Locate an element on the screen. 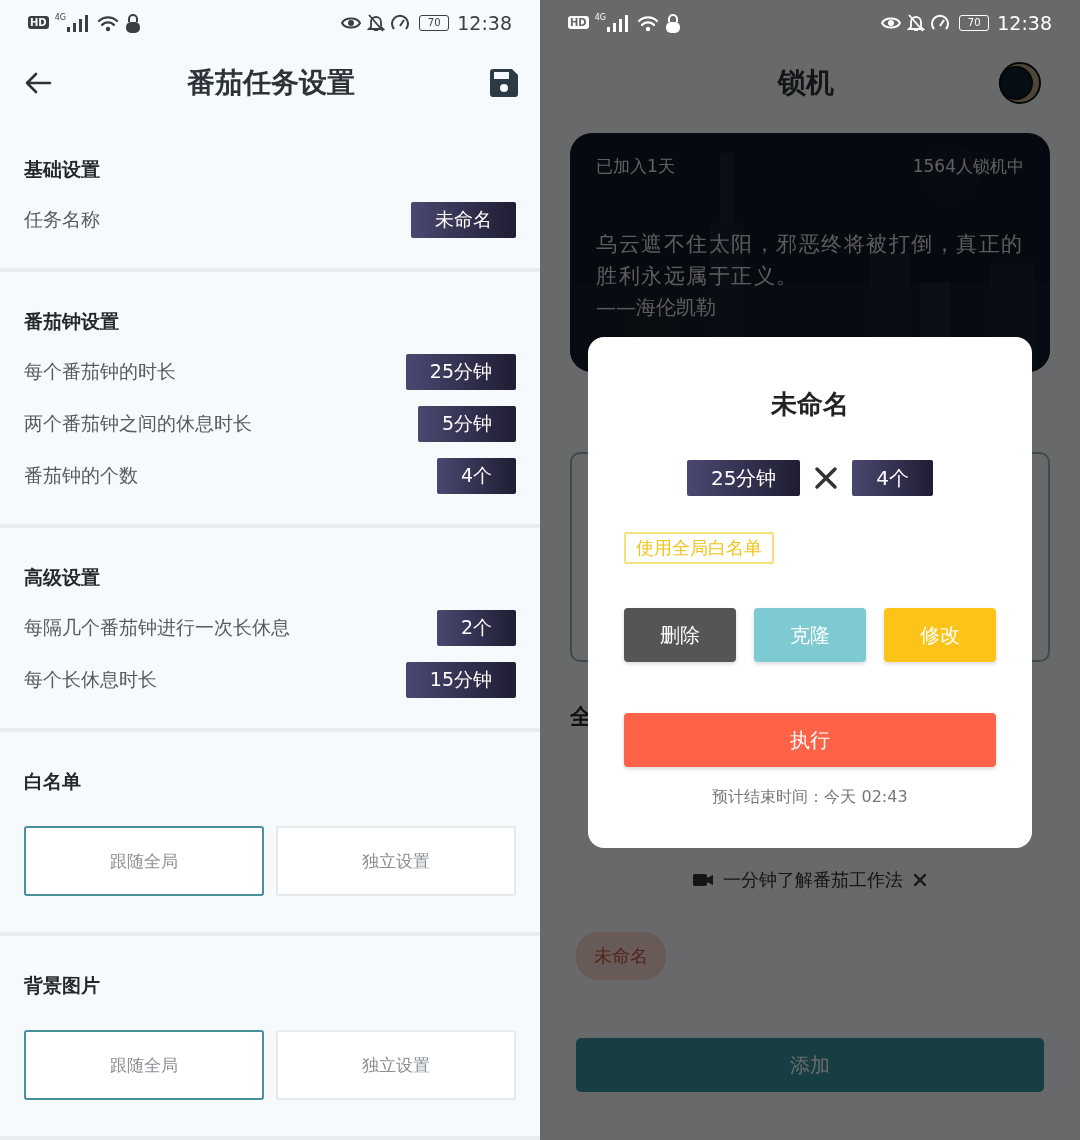 This screenshot has width=1080, height=1140. video-icon is located at coordinates (703, 880).